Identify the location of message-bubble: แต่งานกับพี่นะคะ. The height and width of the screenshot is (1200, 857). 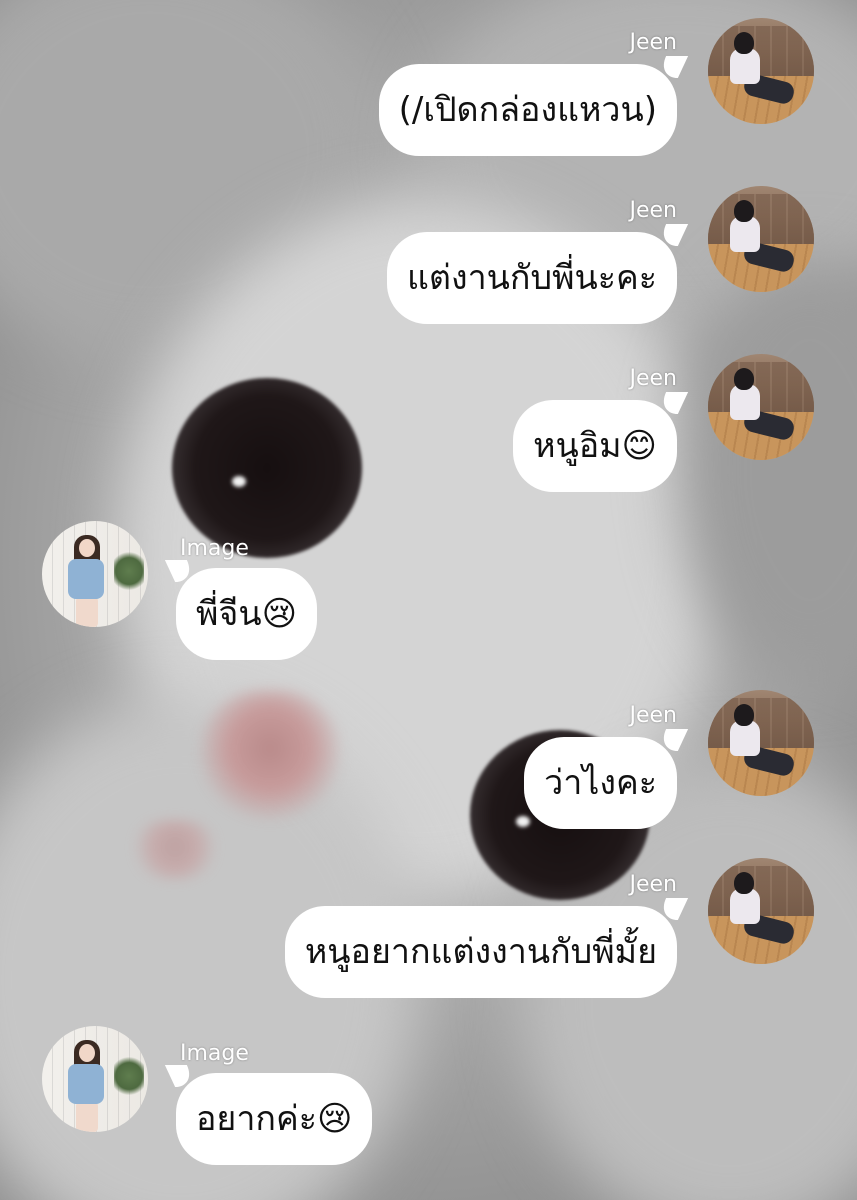
(537, 274).